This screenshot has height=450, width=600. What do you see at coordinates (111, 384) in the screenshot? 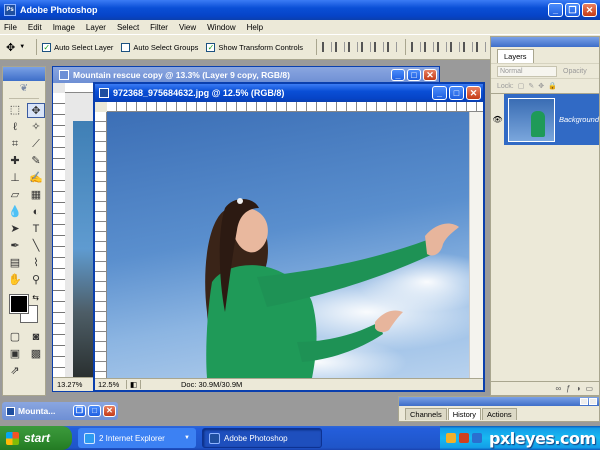
I see `zoom-field: 12.5%` at bounding box center [111, 384].